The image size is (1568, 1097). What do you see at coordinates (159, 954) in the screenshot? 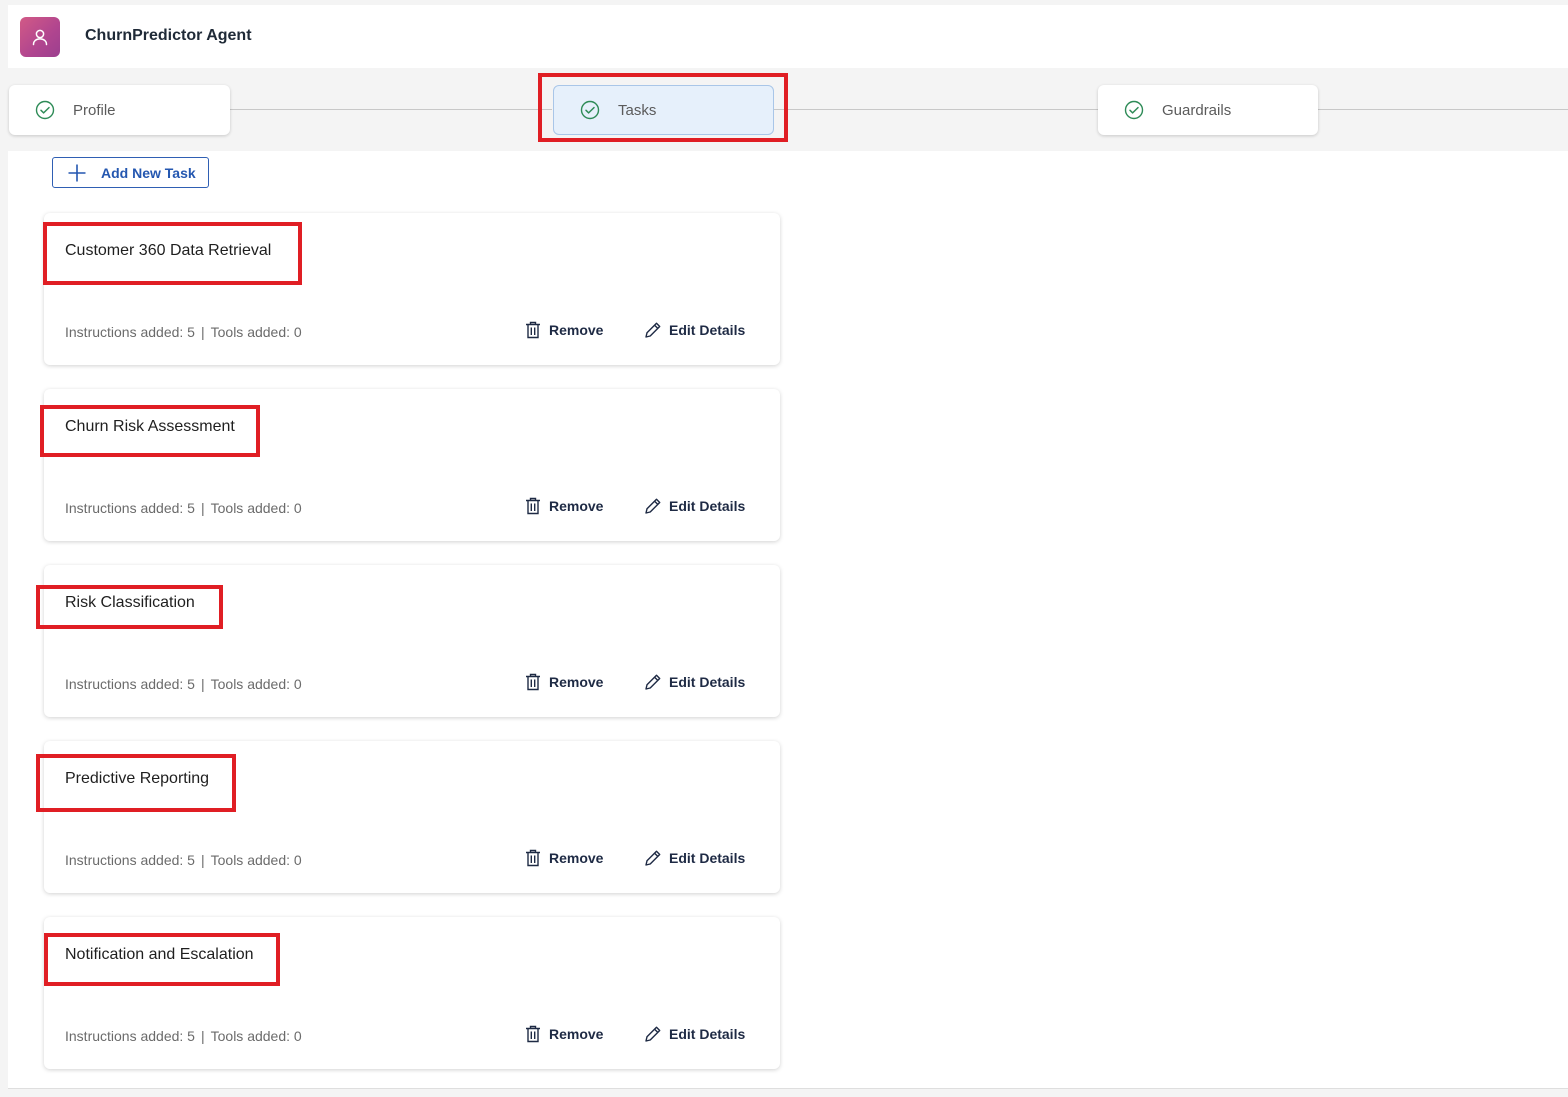
I see `task-title: Notification and Escalation` at bounding box center [159, 954].